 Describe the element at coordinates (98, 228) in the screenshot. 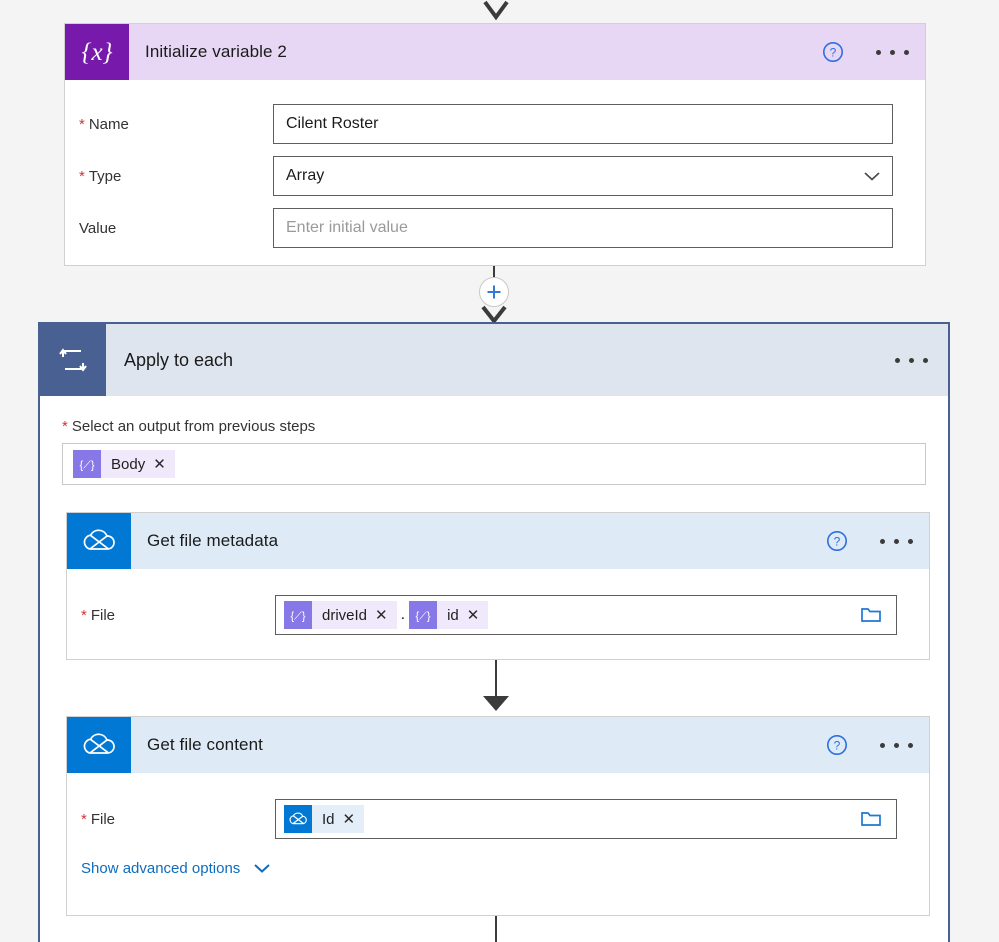

I see `value-label: Value` at that location.